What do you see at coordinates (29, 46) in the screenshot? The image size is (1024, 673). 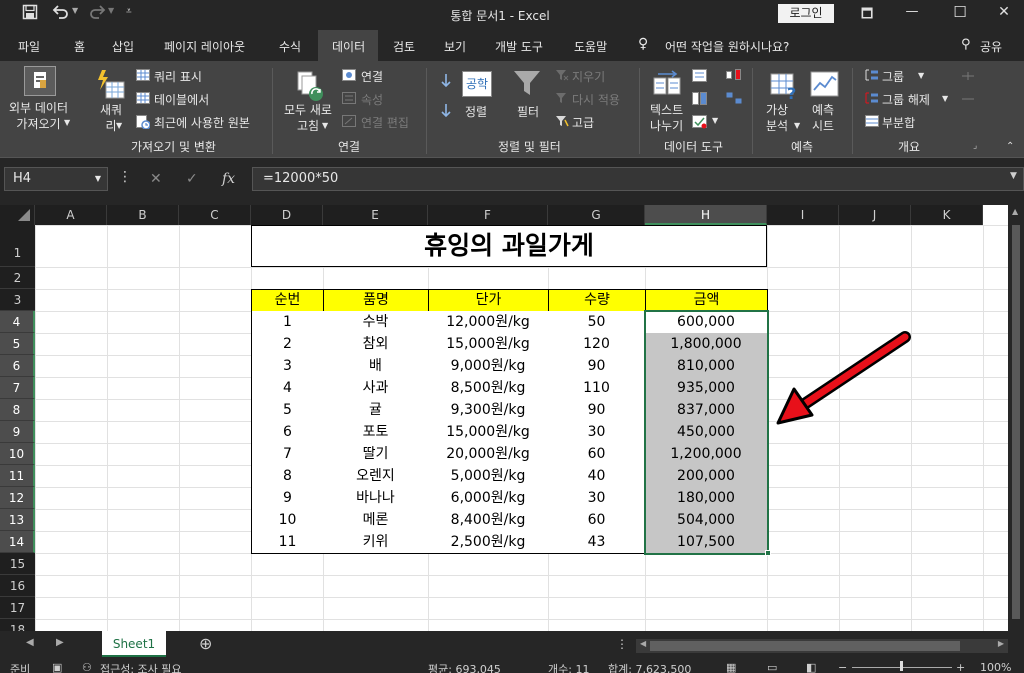 I see `tab-file: 파일` at bounding box center [29, 46].